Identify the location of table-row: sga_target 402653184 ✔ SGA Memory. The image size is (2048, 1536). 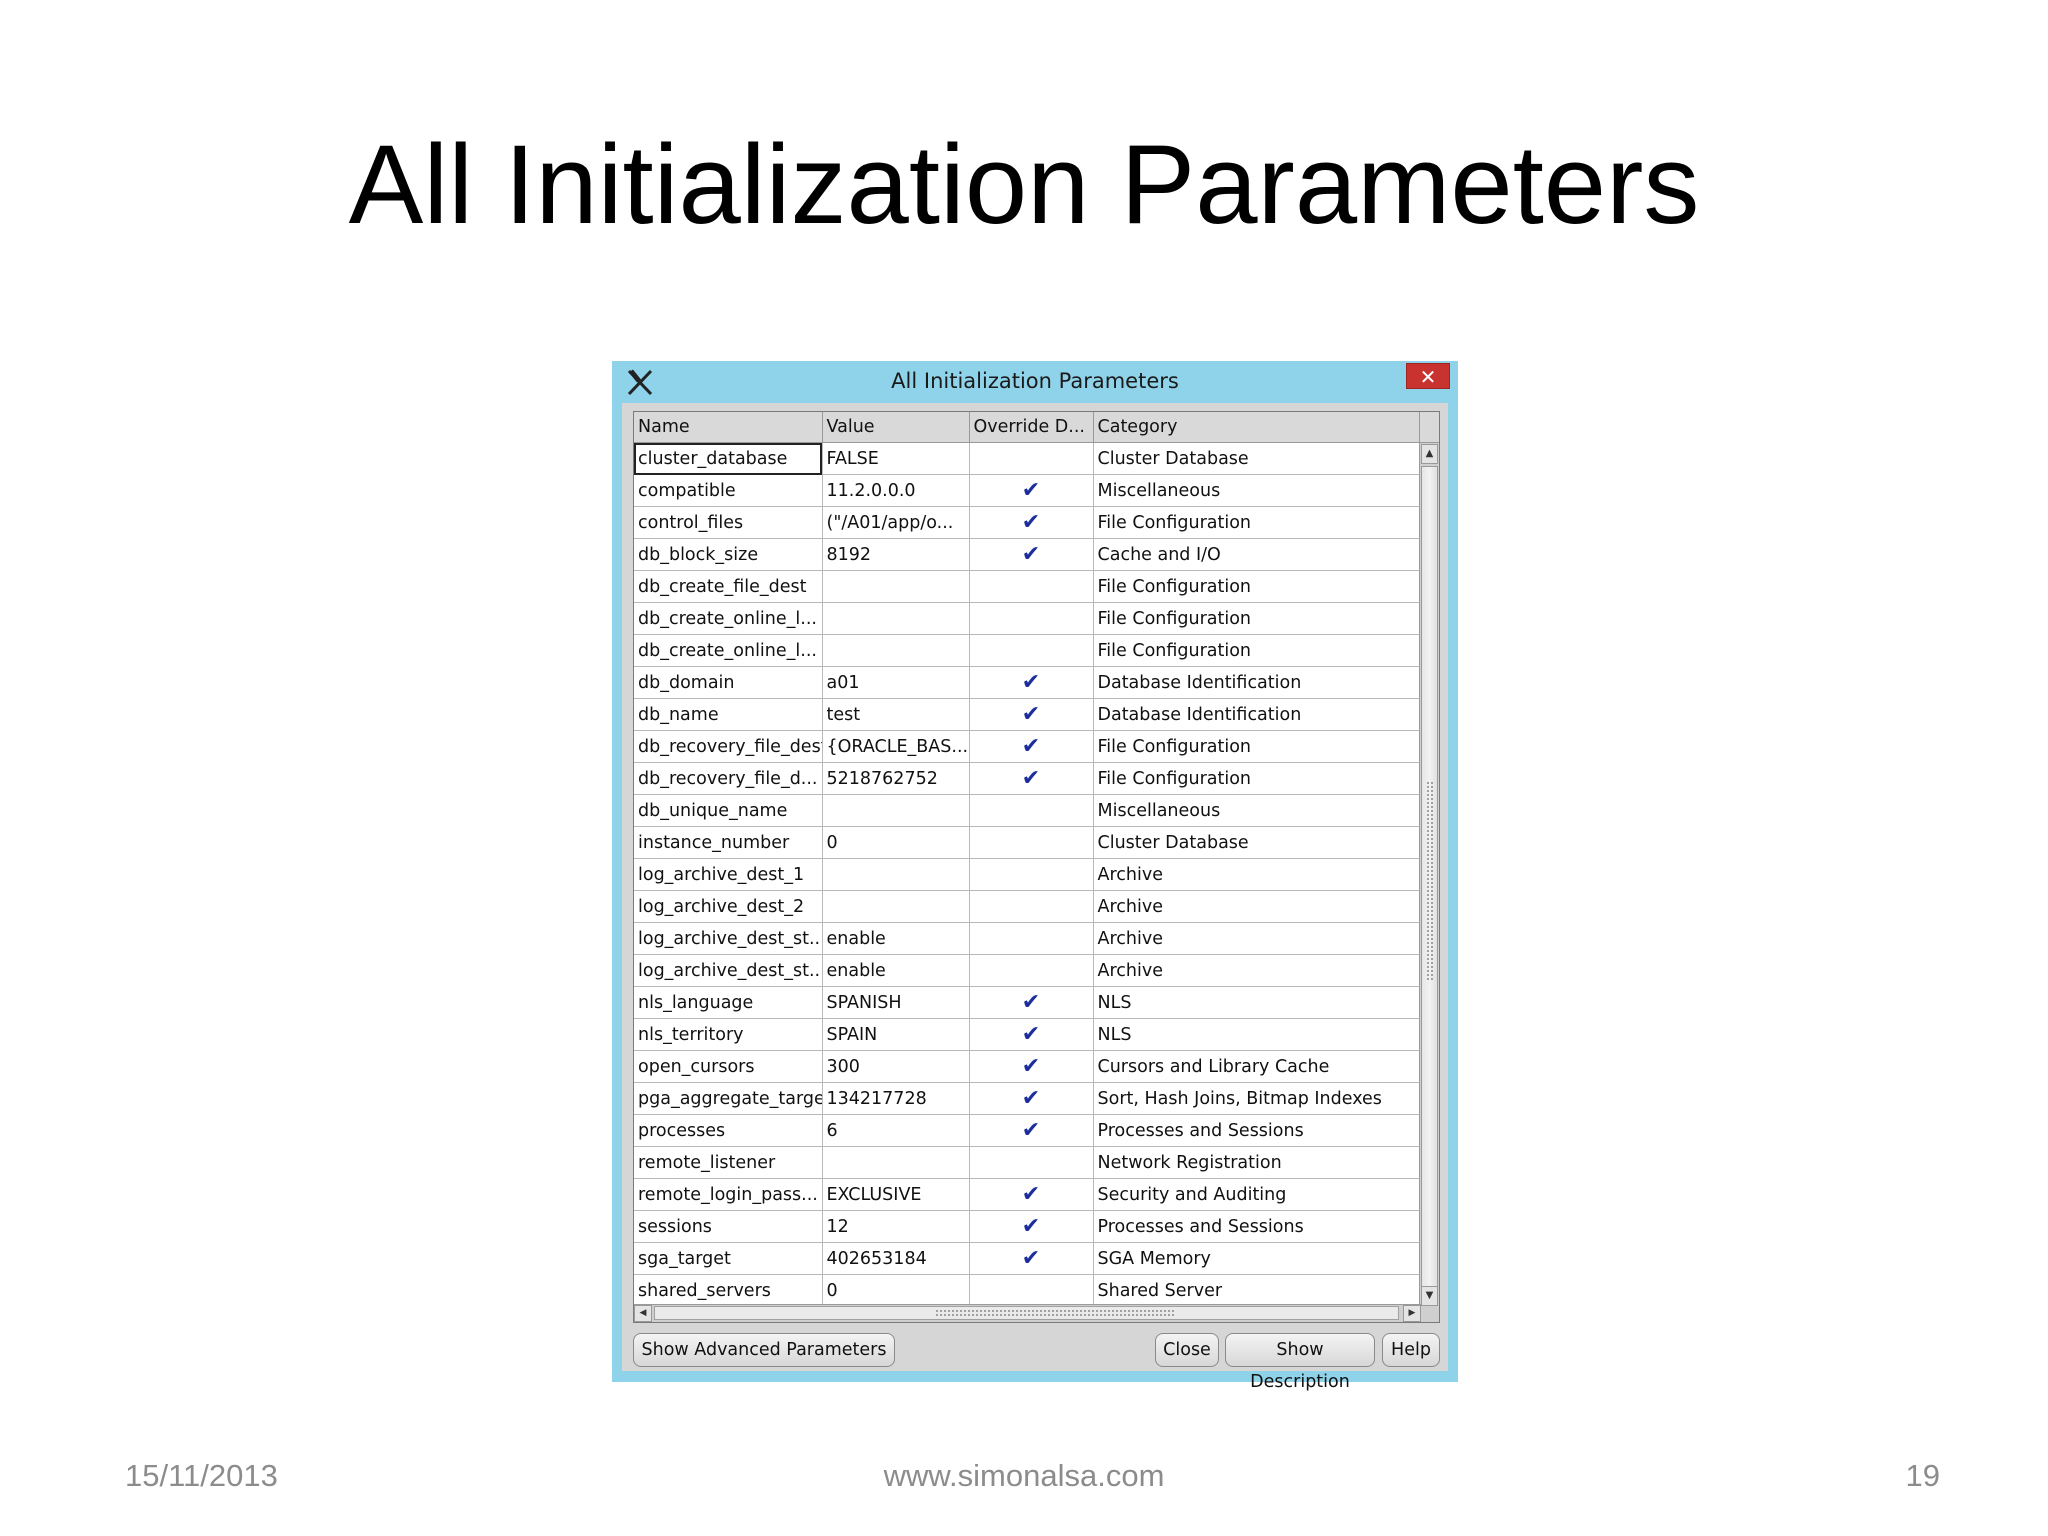
(1032, 1258).